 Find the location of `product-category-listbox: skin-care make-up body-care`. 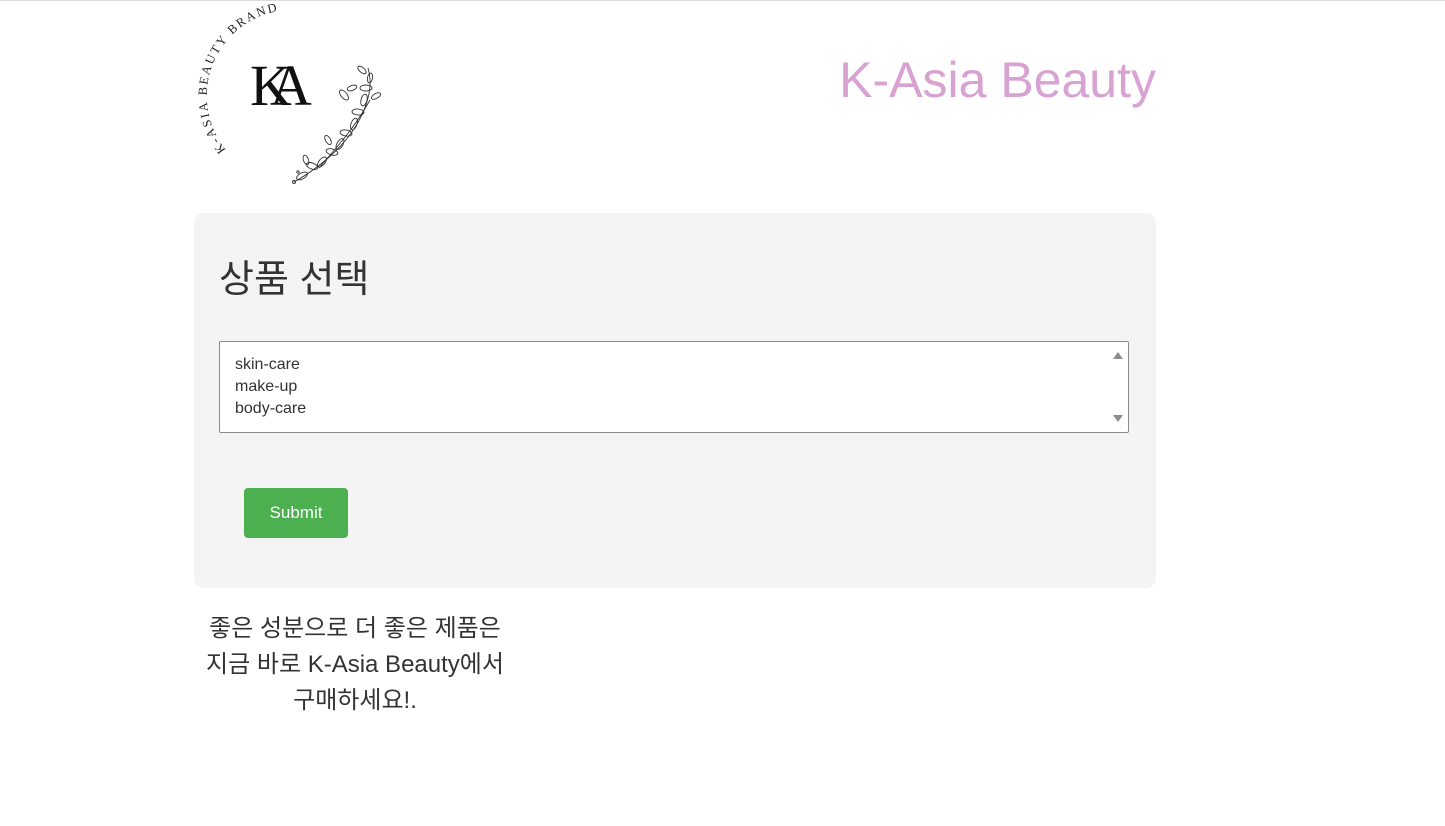

product-category-listbox: skin-care make-up body-care is located at coordinates (674, 387).